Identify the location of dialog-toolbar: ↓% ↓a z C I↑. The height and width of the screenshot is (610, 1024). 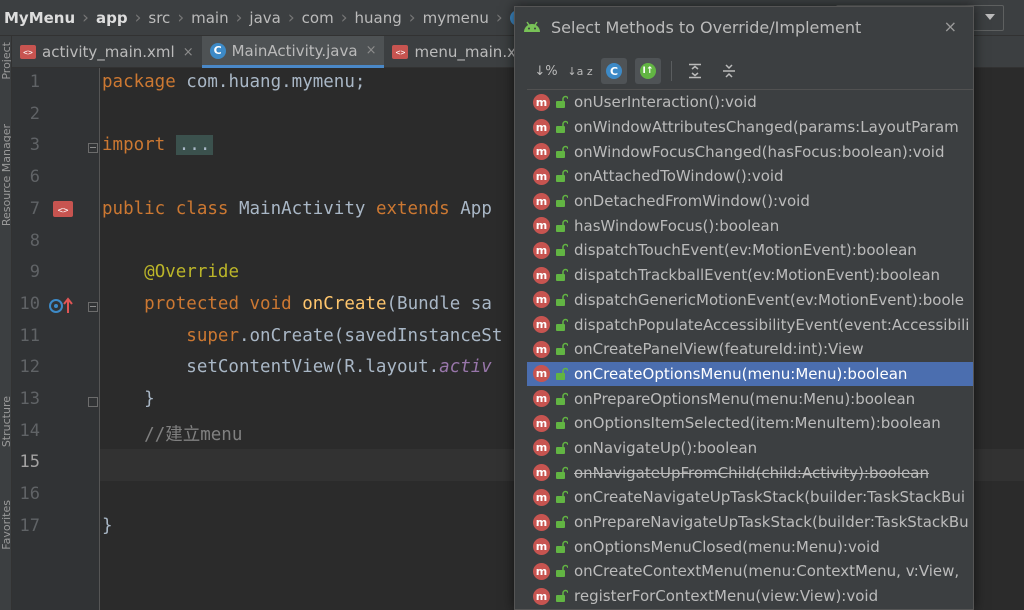
(641, 71).